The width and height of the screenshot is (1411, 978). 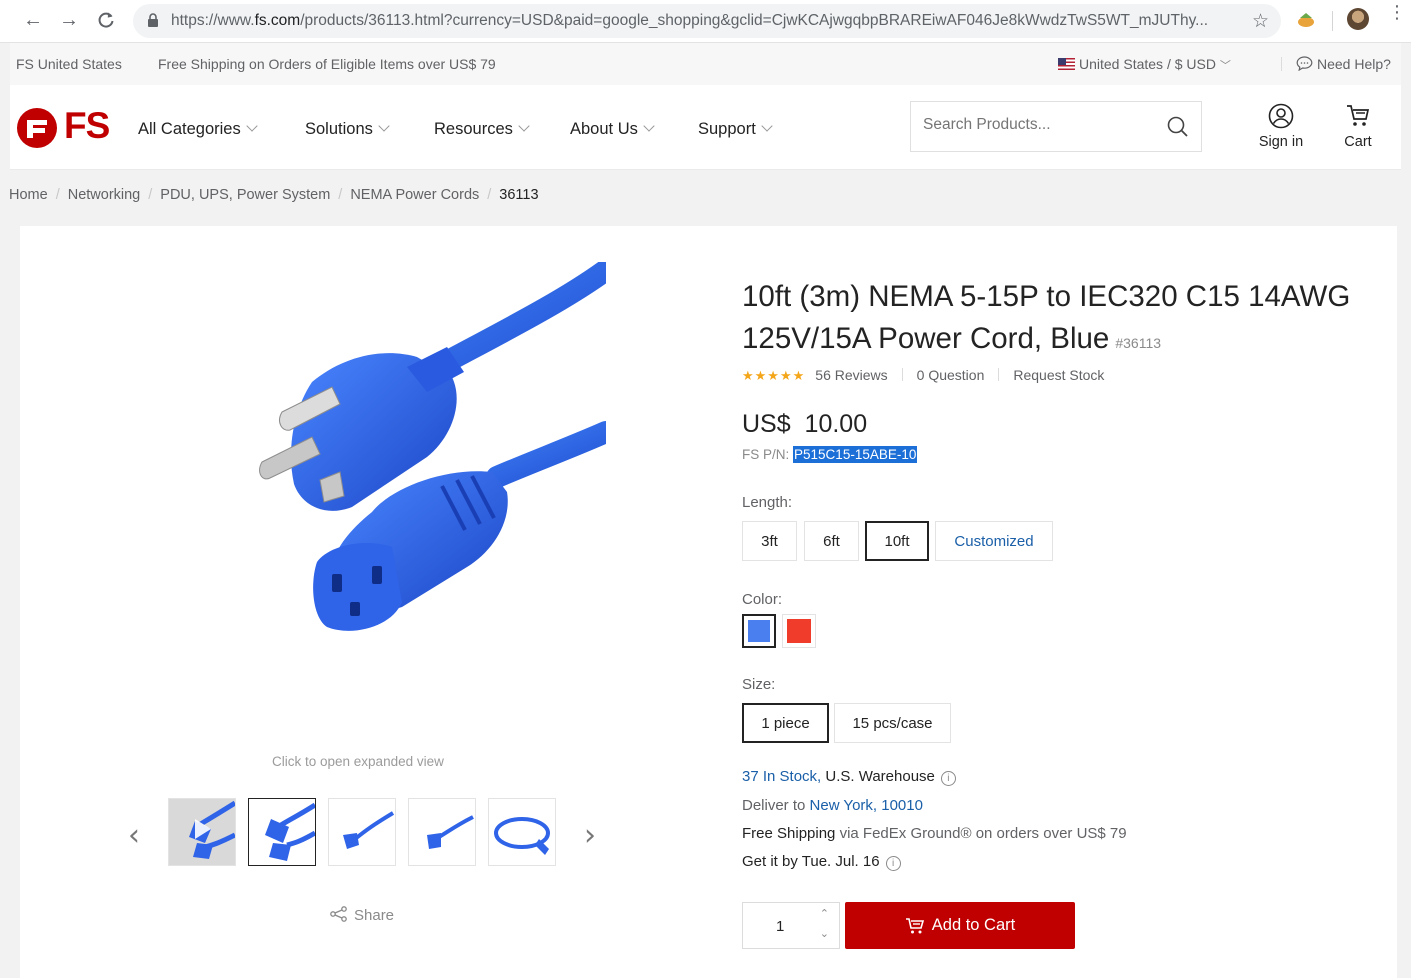 I want to click on size-option-1-piece: 1 piece, so click(x=785, y=723).